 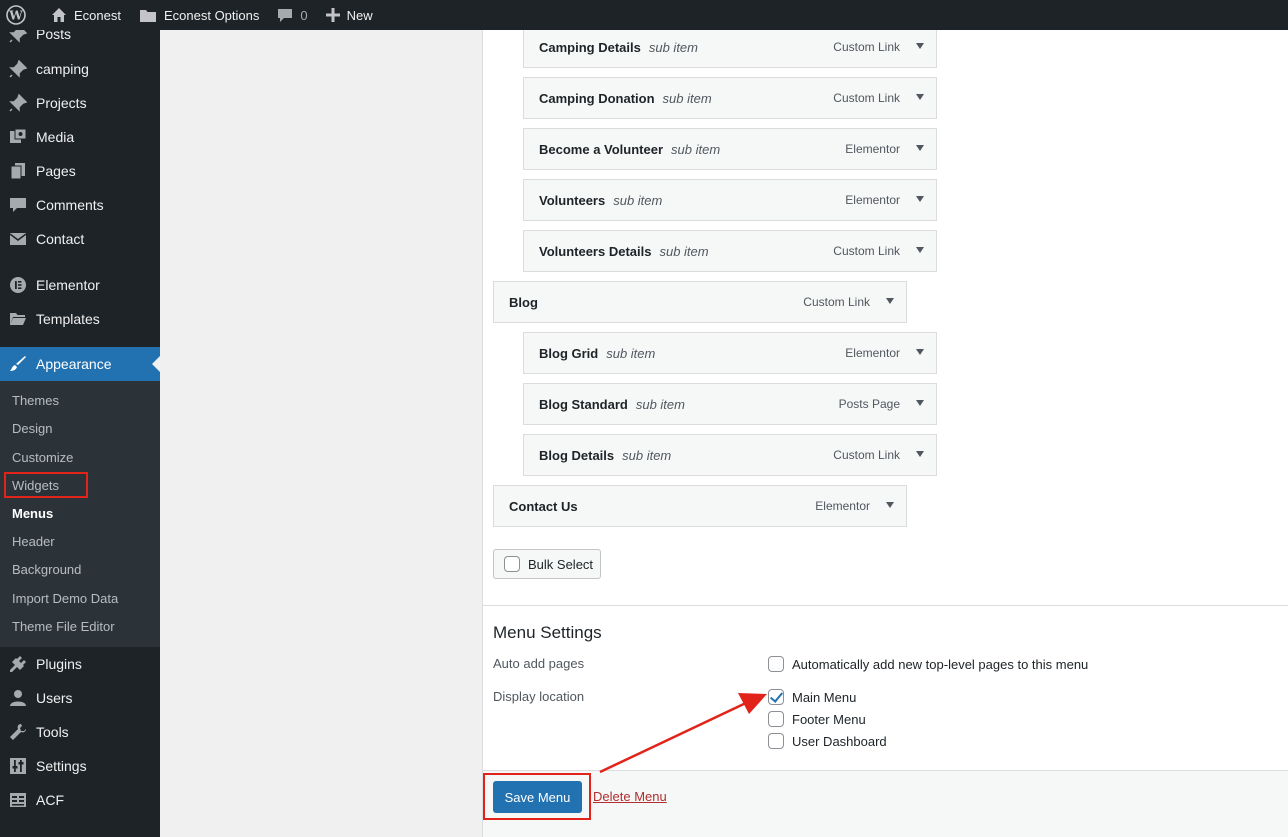 I want to click on menu-item-title: Camping Details, so click(x=590, y=47).